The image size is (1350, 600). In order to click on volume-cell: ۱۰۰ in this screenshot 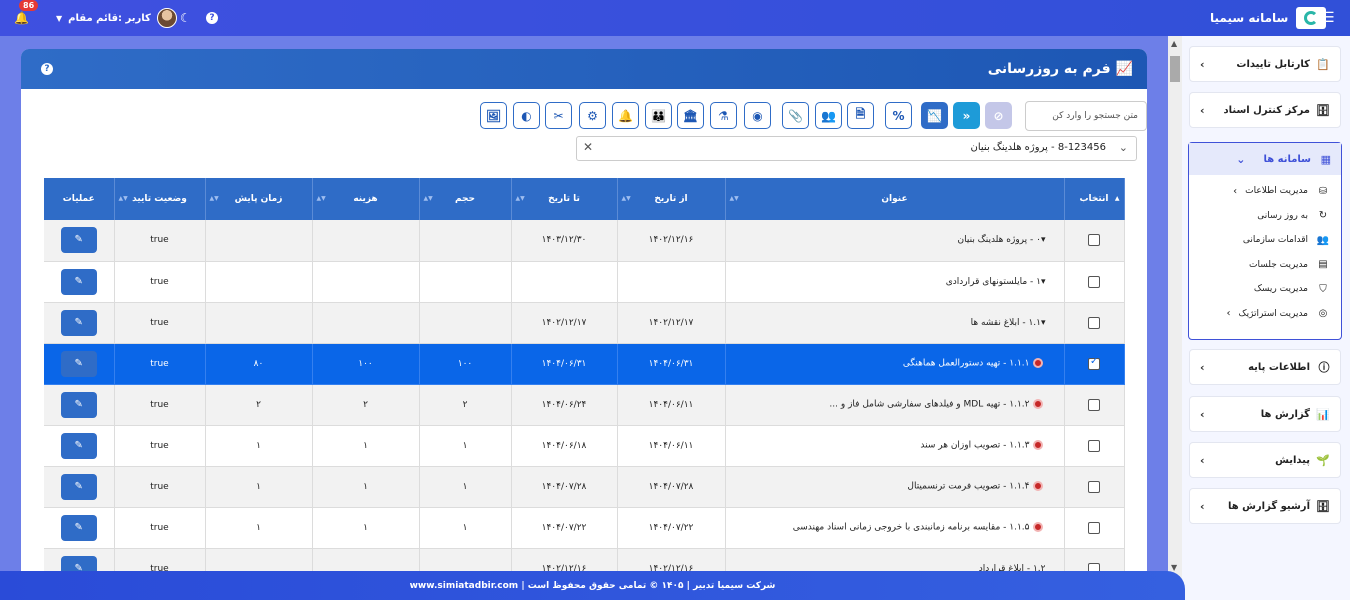, I will do `click(465, 364)`.